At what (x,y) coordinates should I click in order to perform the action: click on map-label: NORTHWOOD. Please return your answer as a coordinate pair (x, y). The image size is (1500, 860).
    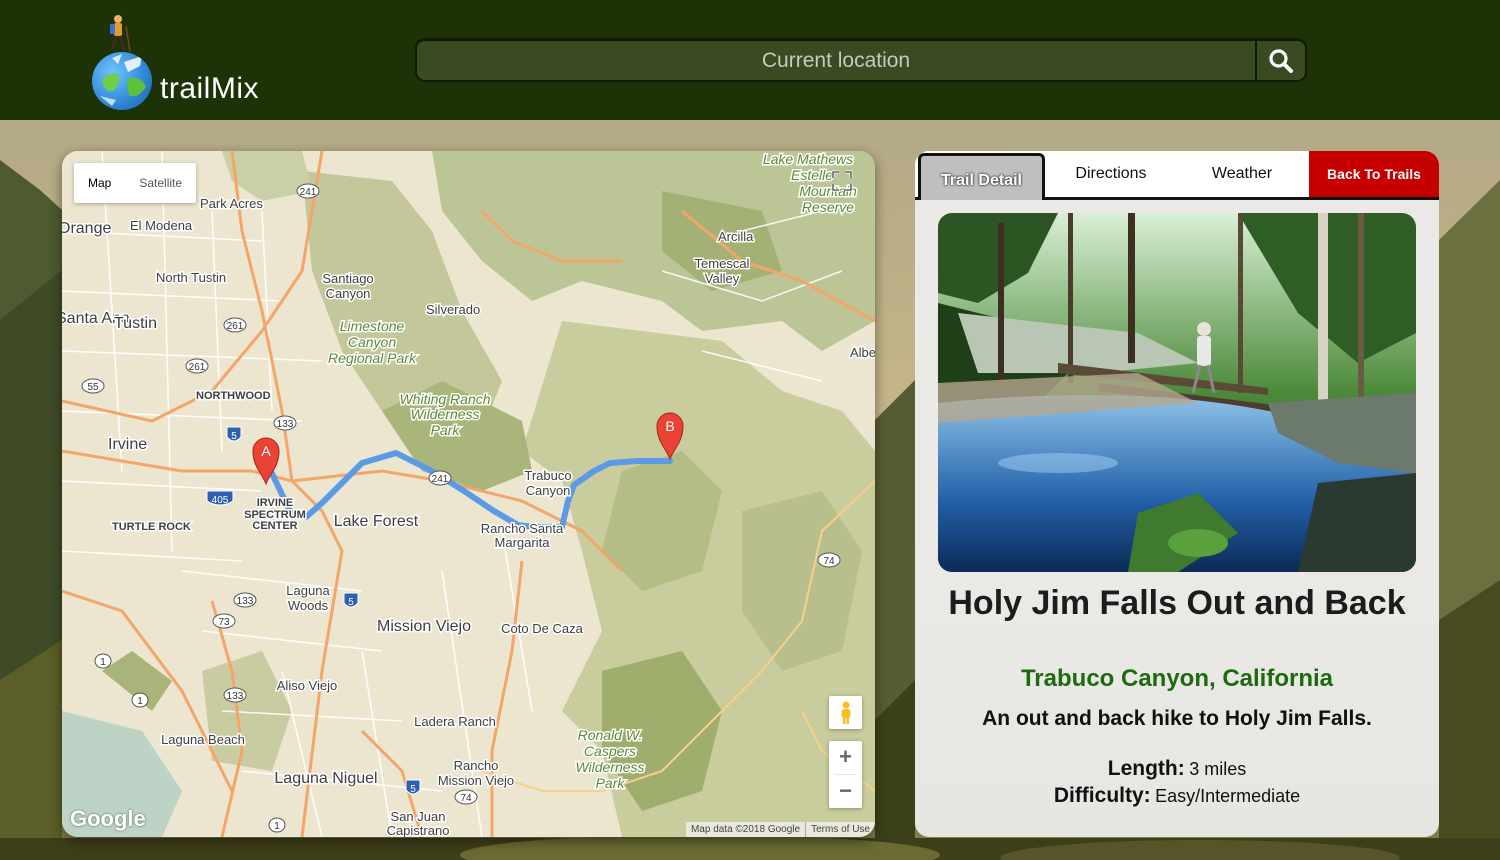
    Looking at the image, I should click on (233, 396).